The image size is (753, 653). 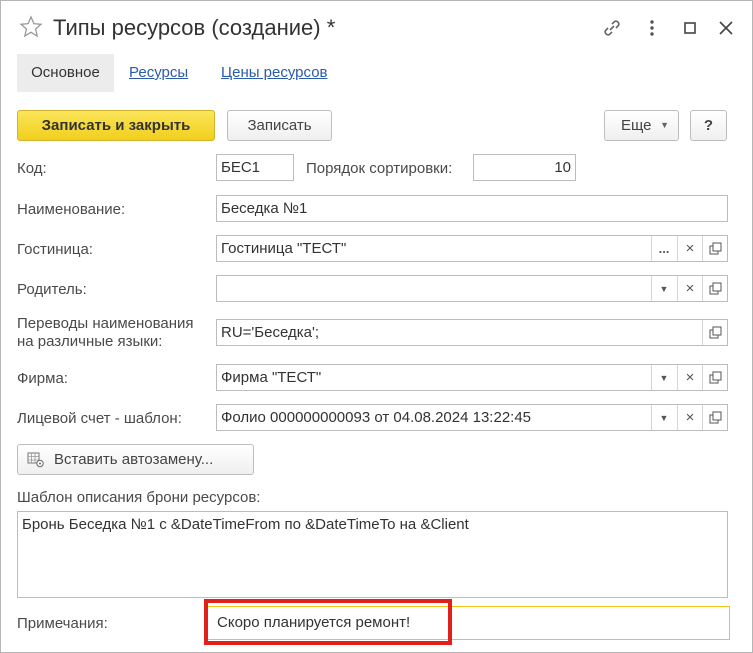 I want to click on translations-field: RU='Беседка';, so click(x=472, y=332).